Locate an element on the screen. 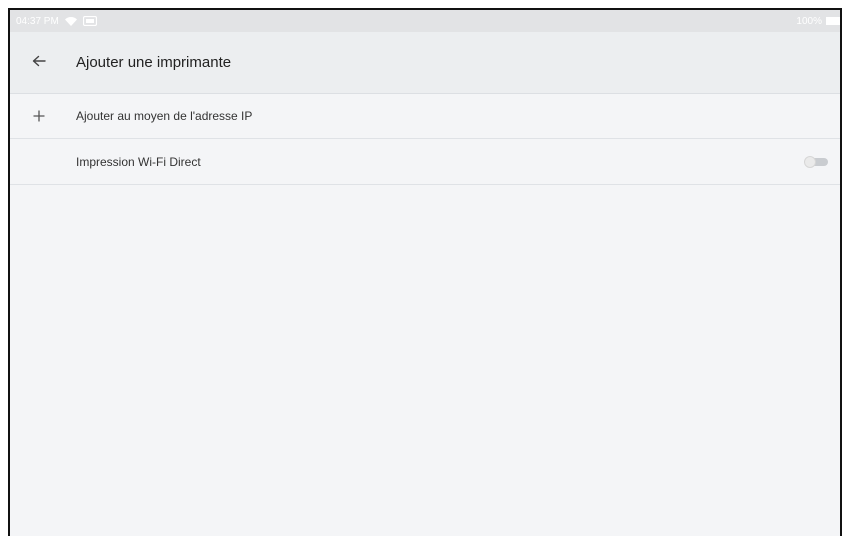  sim-card-icon is located at coordinates (89, 21).